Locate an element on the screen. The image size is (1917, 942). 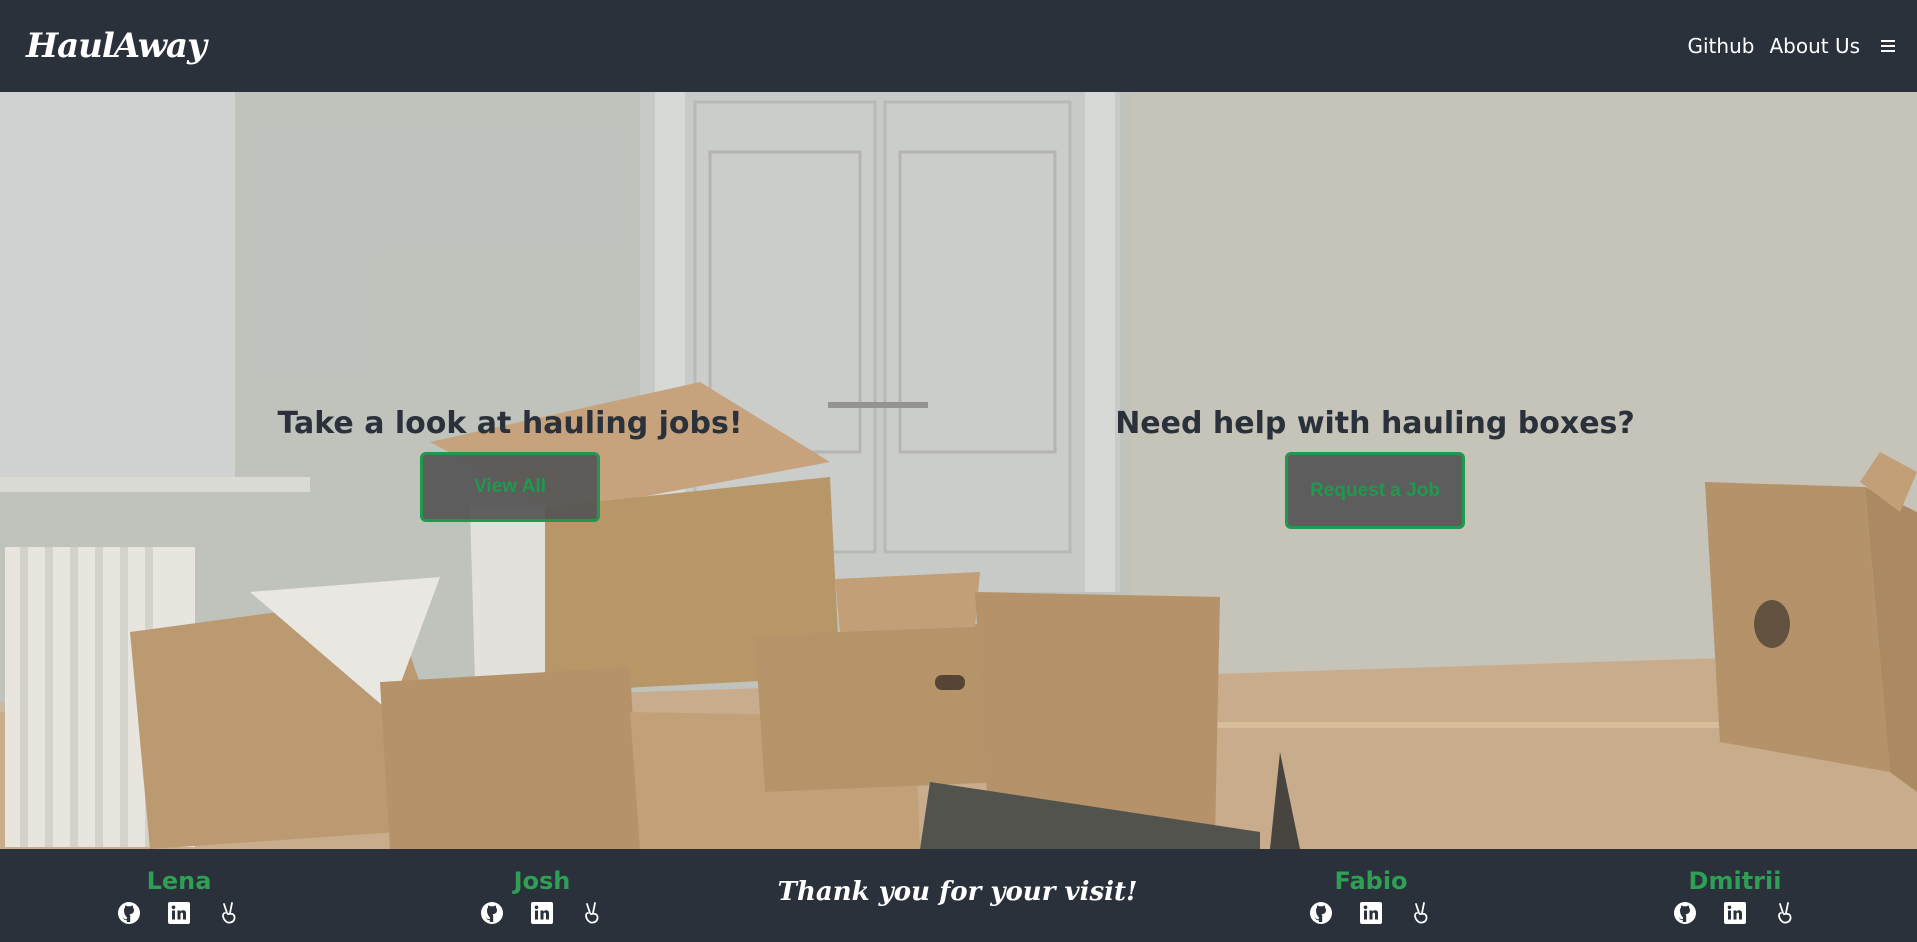
github-link: Github is located at coordinates (1721, 46).